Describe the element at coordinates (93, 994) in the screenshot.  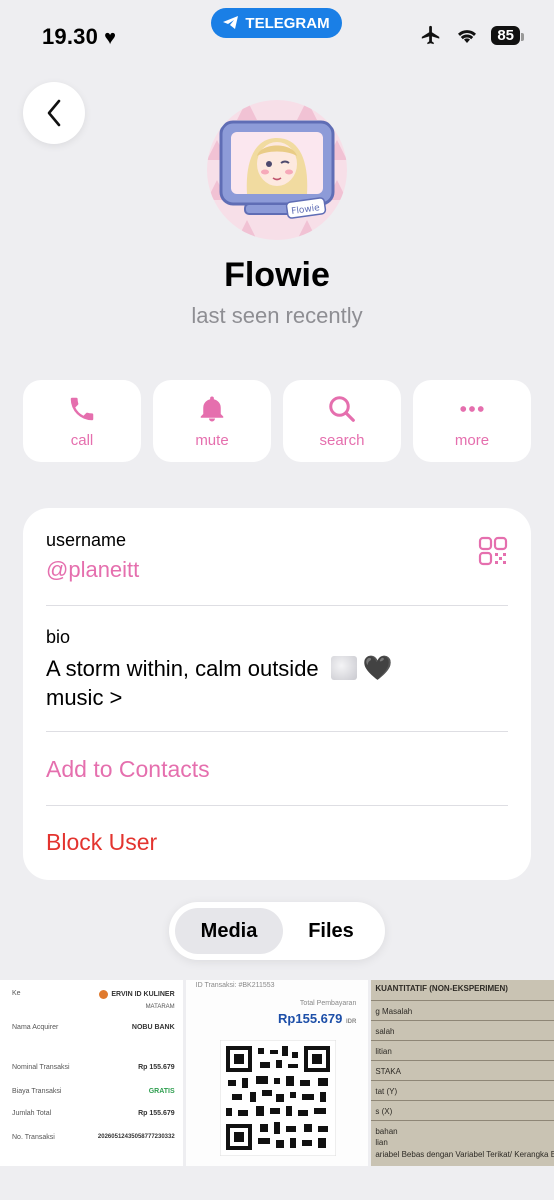
I see `receipt-row: Ke ERVIN ID KULINER` at that location.